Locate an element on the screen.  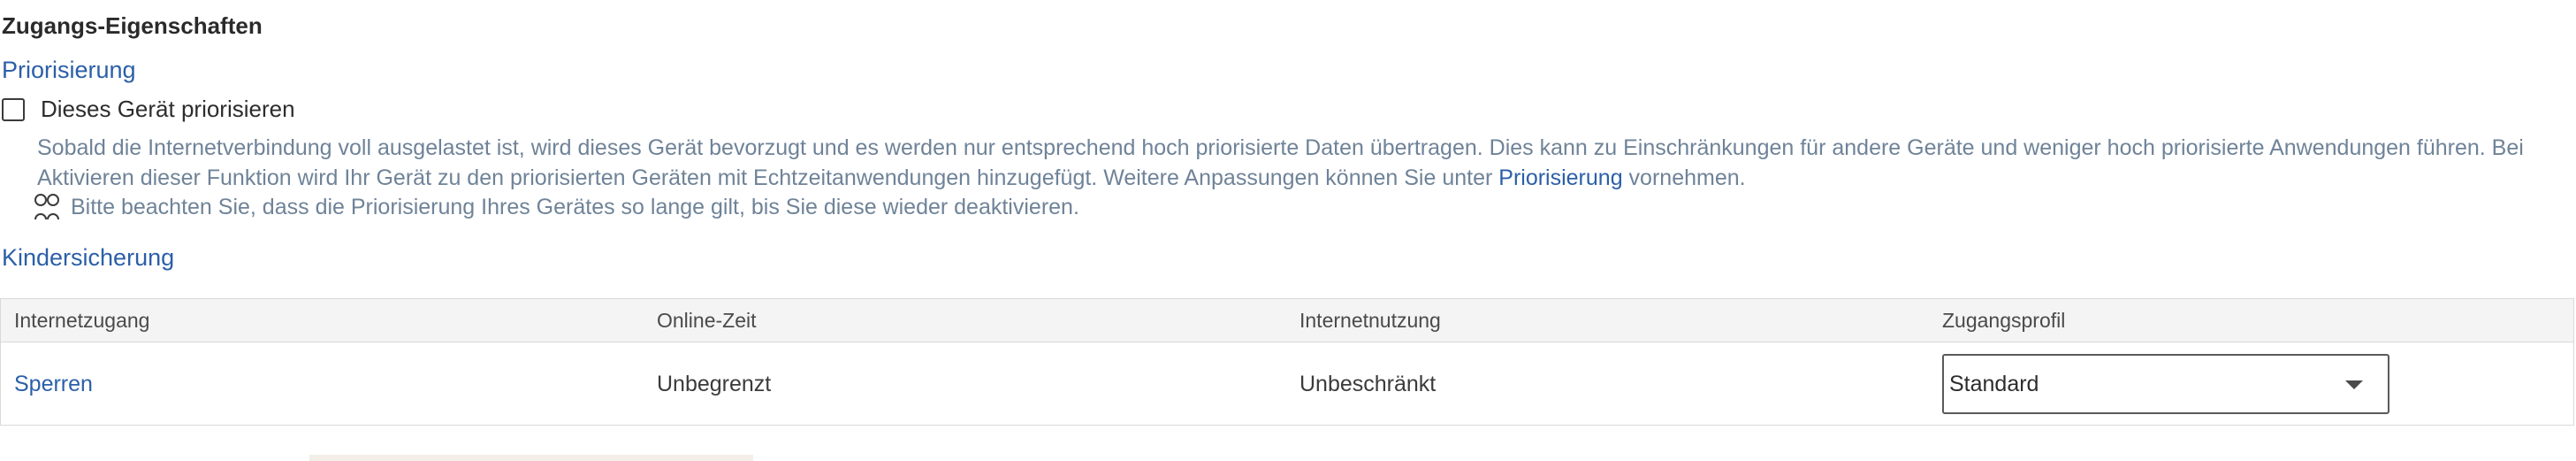
access-profile-select: Standard is located at coordinates (2165, 384).